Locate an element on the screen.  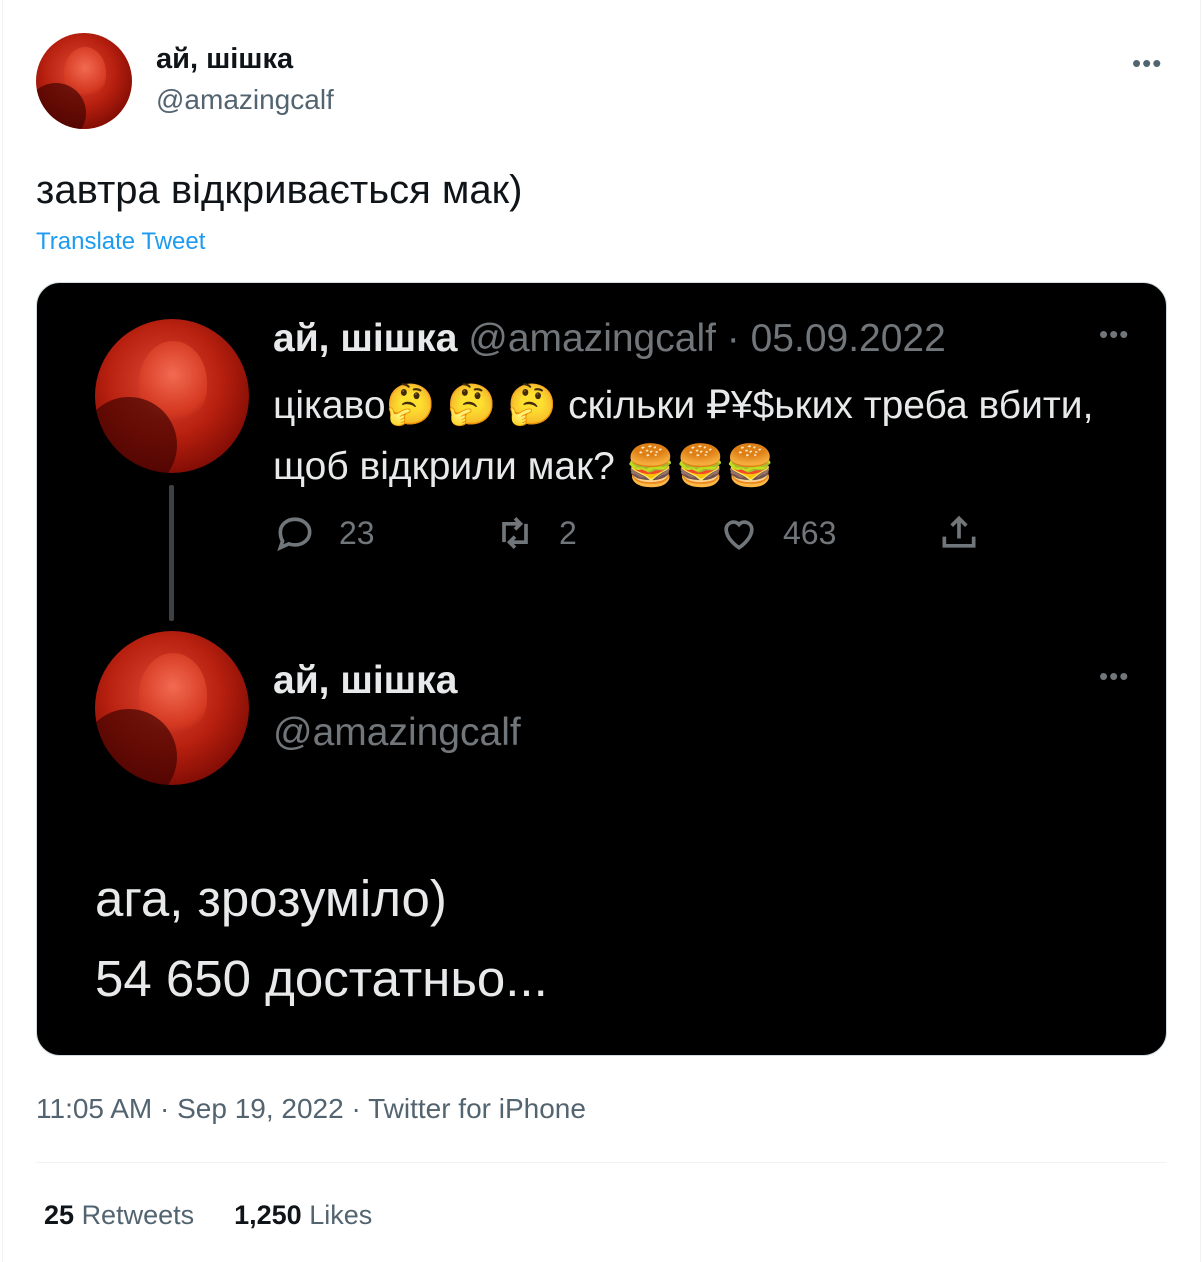
like-action: 463 is located at coordinates (776, 533).